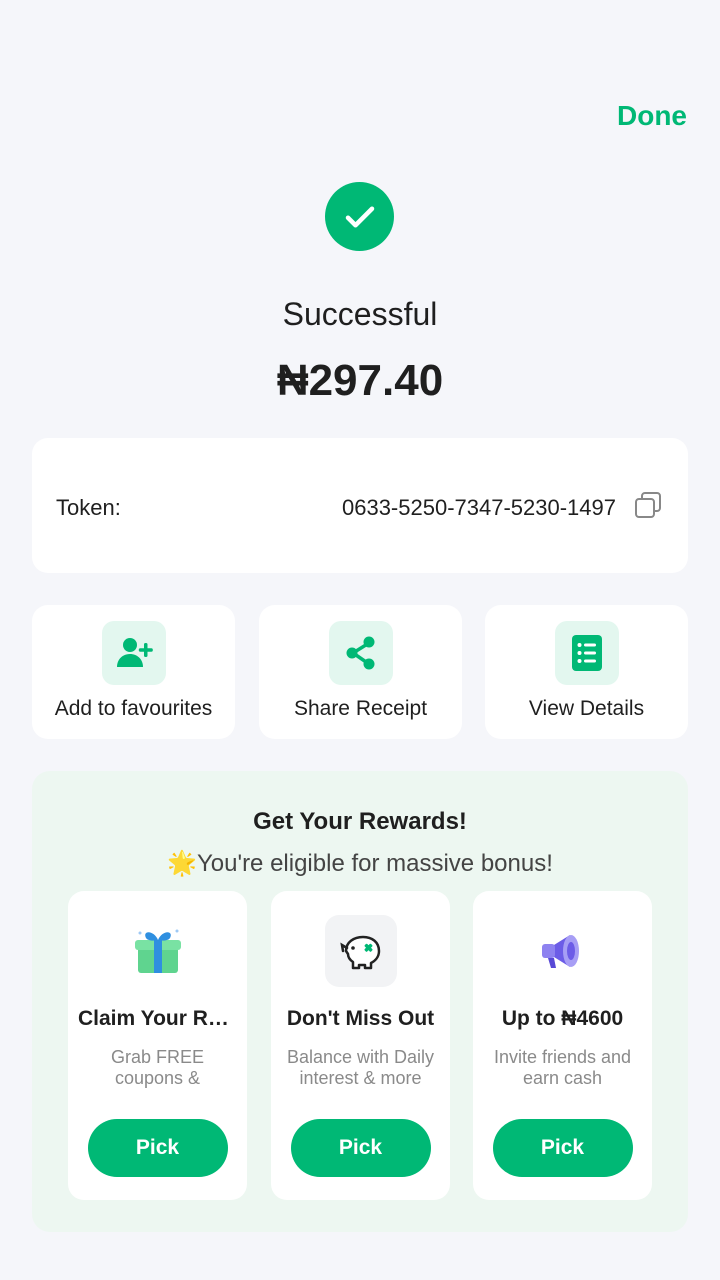  Describe the element at coordinates (360, 380) in the screenshot. I see `amount-text: ₦297.40` at that location.